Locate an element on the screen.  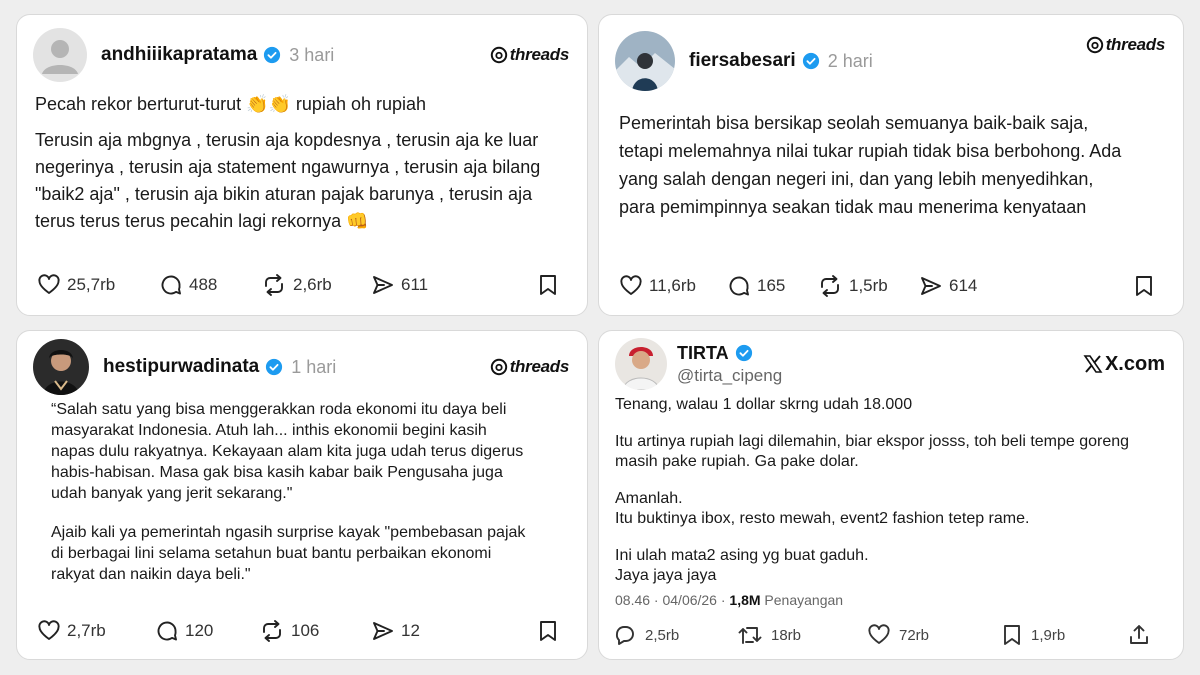
repost-button: 18rb is located at coordinates (769, 635).